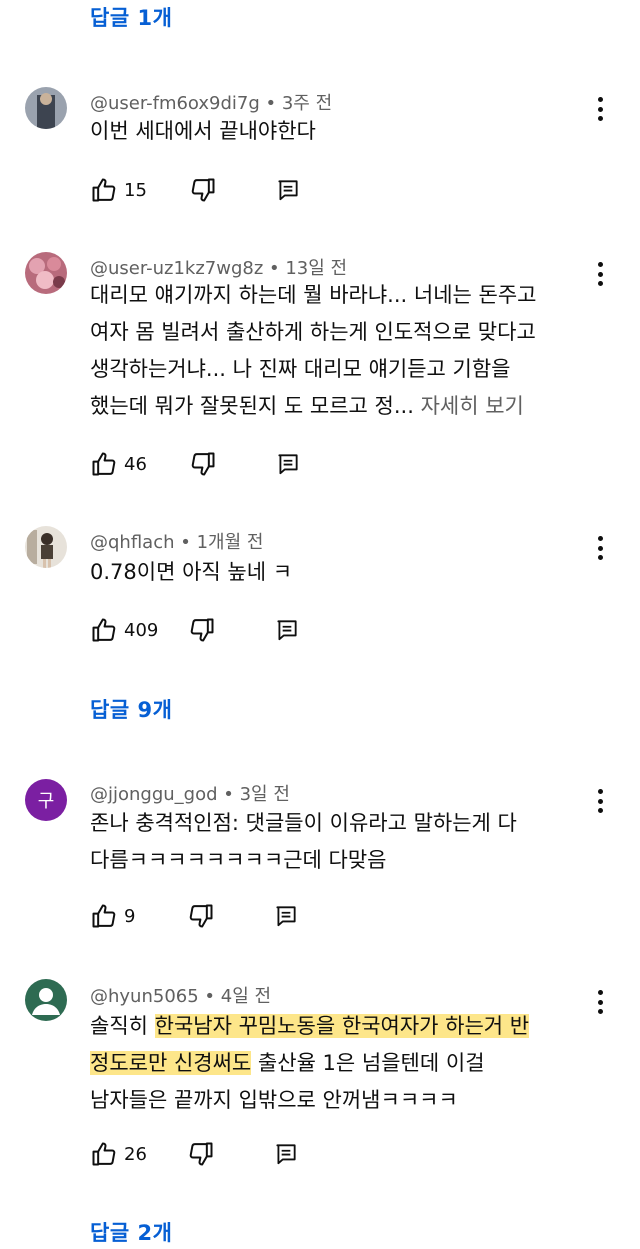 The width and height of the screenshot is (640, 1249). I want to click on comment-actions: 26, so click(194, 1154).